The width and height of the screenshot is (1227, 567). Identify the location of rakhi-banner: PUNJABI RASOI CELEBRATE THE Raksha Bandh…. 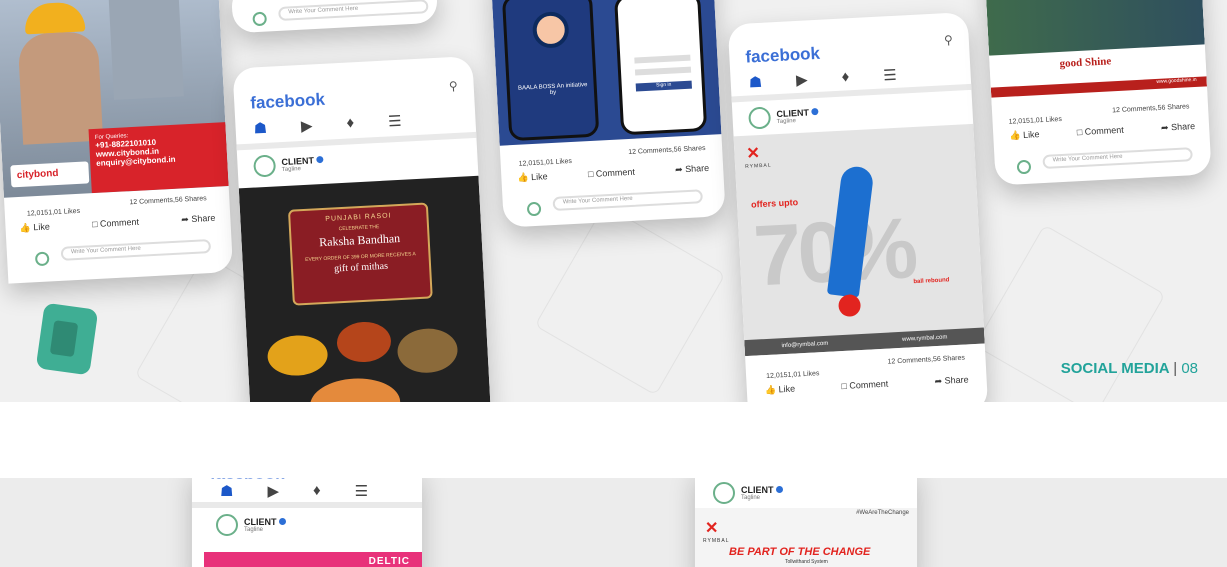
(360, 254).